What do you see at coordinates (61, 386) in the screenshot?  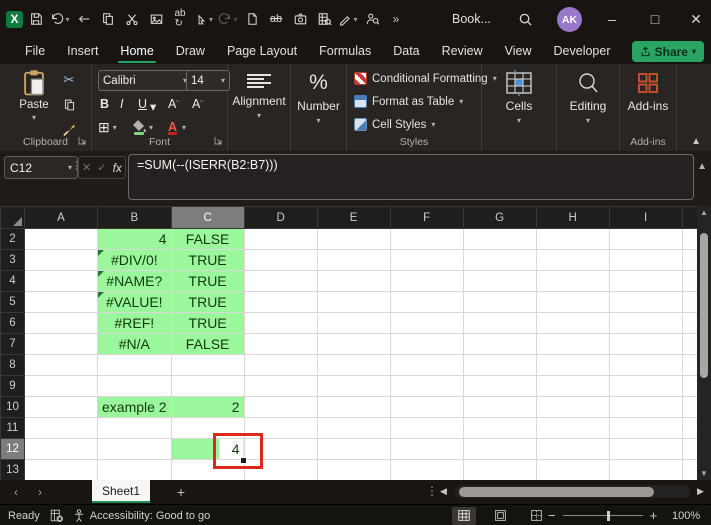 I see `cell-A9` at bounding box center [61, 386].